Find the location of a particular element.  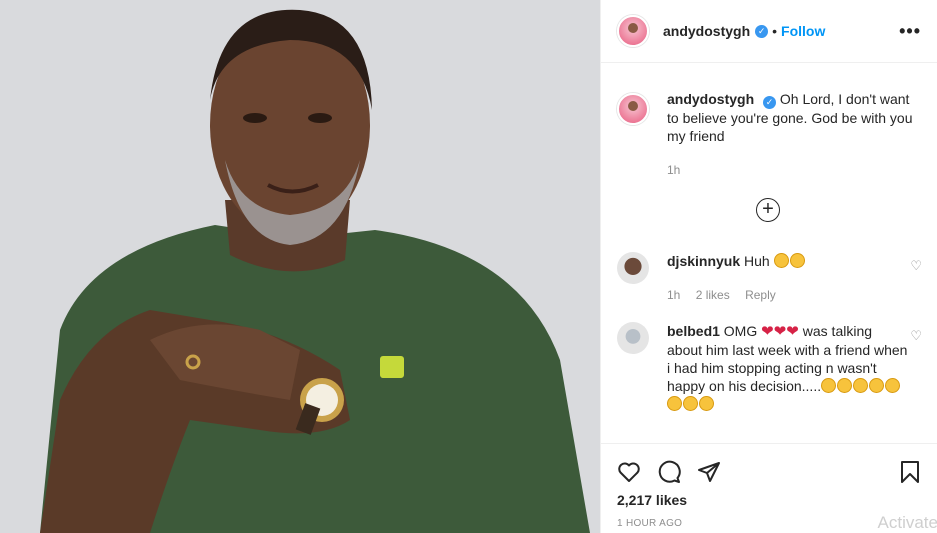

comment-text-start: OMG is located at coordinates (740, 331).